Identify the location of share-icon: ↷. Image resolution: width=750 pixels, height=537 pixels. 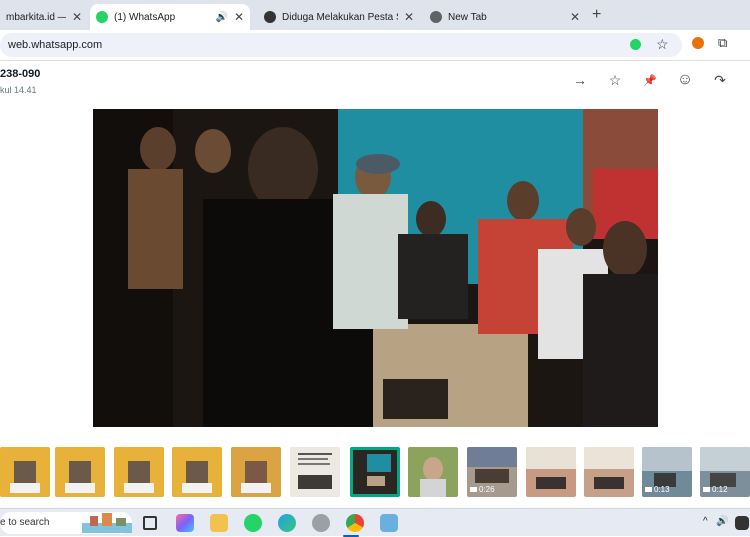
(720, 80).